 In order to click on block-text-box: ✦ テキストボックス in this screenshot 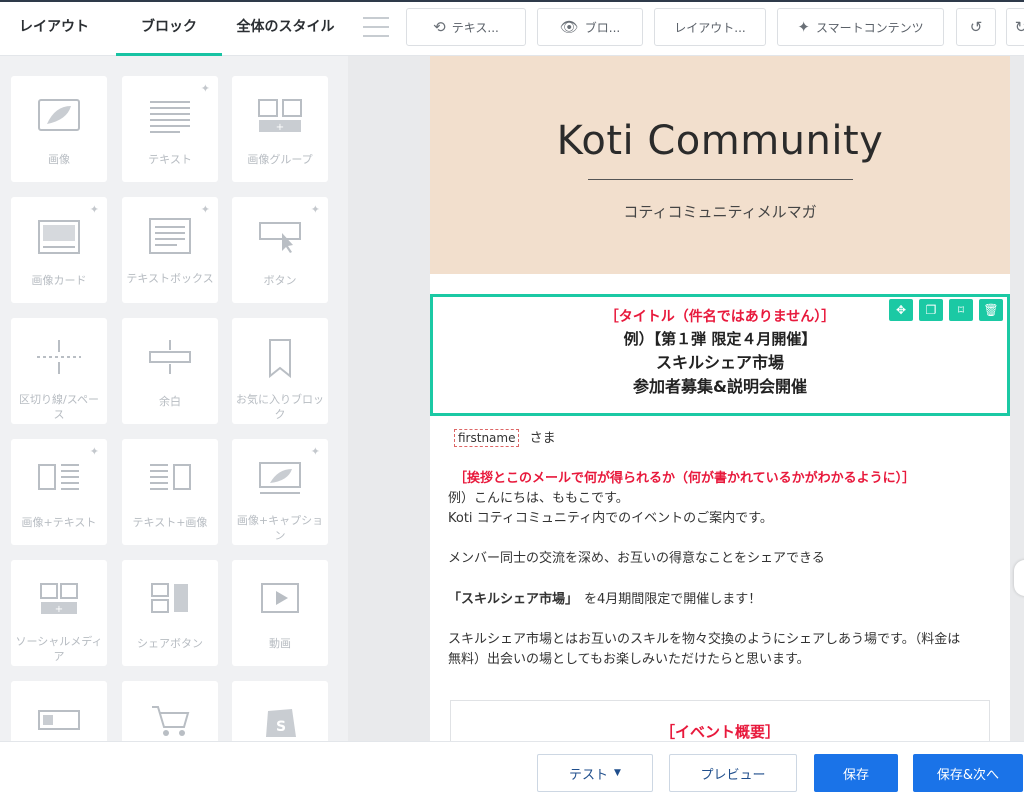, I will do `click(170, 250)`.